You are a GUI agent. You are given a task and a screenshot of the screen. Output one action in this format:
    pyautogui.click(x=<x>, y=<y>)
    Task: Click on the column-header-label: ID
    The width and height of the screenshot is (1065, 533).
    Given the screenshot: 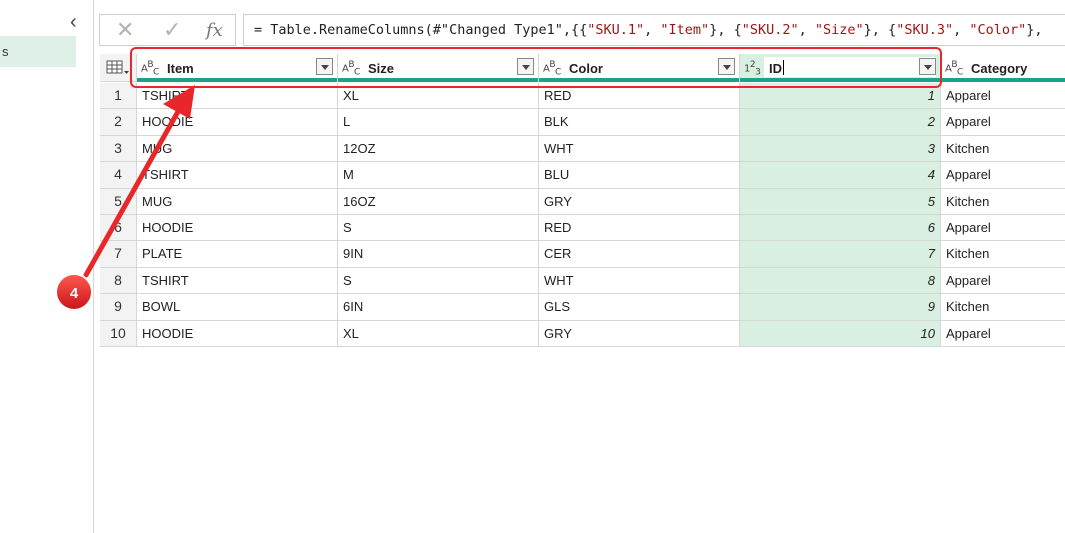 What is the action you would take?
    pyautogui.click(x=775, y=68)
    